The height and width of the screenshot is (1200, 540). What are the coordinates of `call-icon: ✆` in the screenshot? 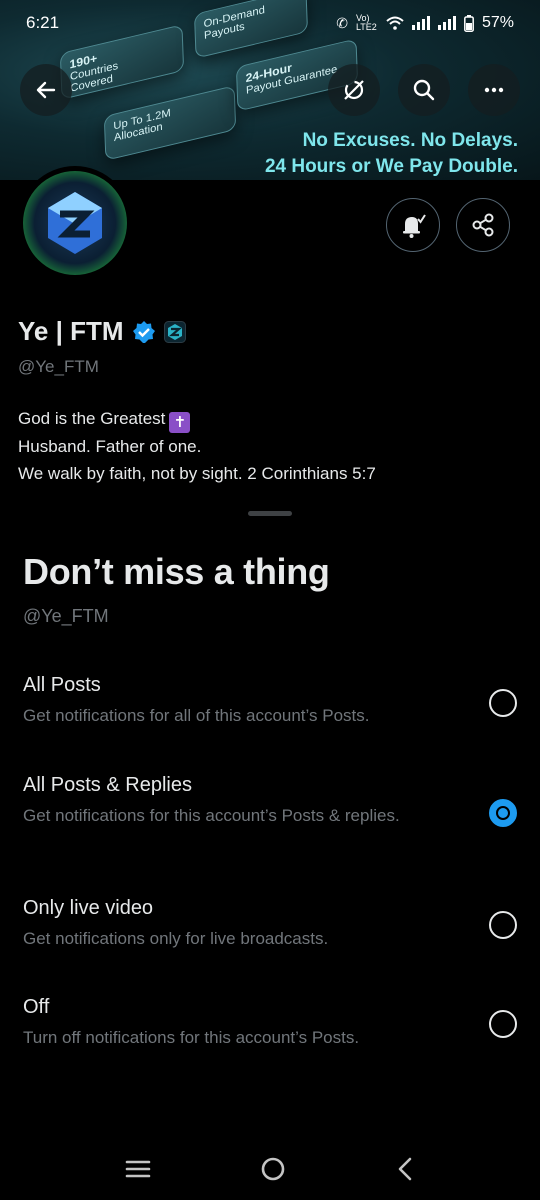 It's located at (342, 22).